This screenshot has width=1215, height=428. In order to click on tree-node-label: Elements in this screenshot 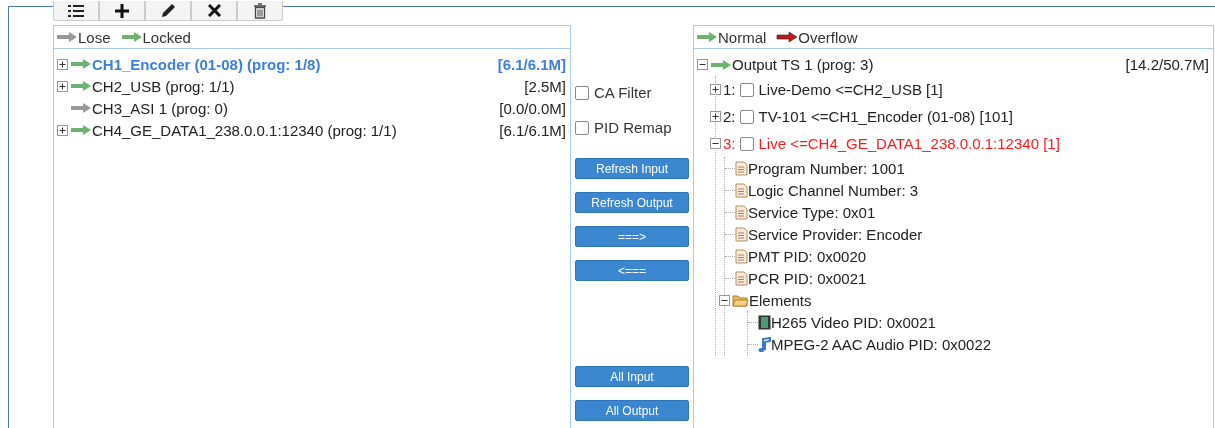, I will do `click(780, 300)`.